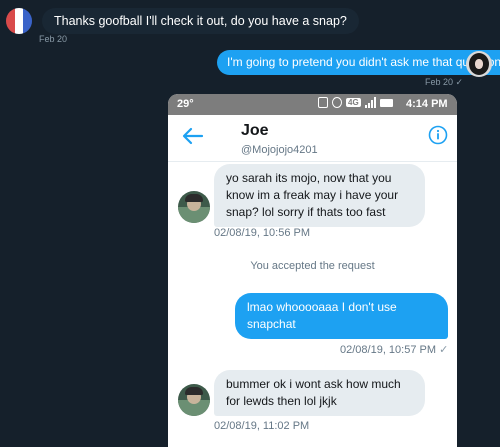 This screenshot has height=447, width=500. Describe the element at coordinates (337, 102) in the screenshot. I see `alarm-icon` at that location.